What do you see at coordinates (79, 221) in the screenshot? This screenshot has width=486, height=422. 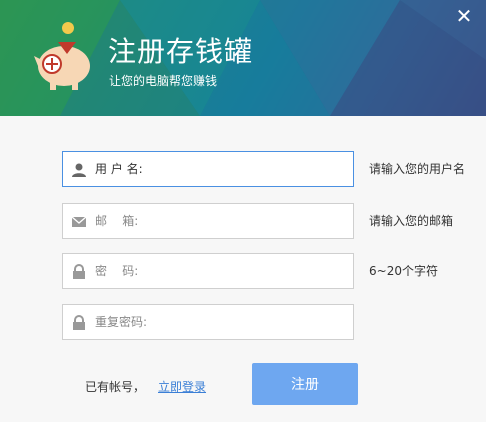 I see `mail-icon` at bounding box center [79, 221].